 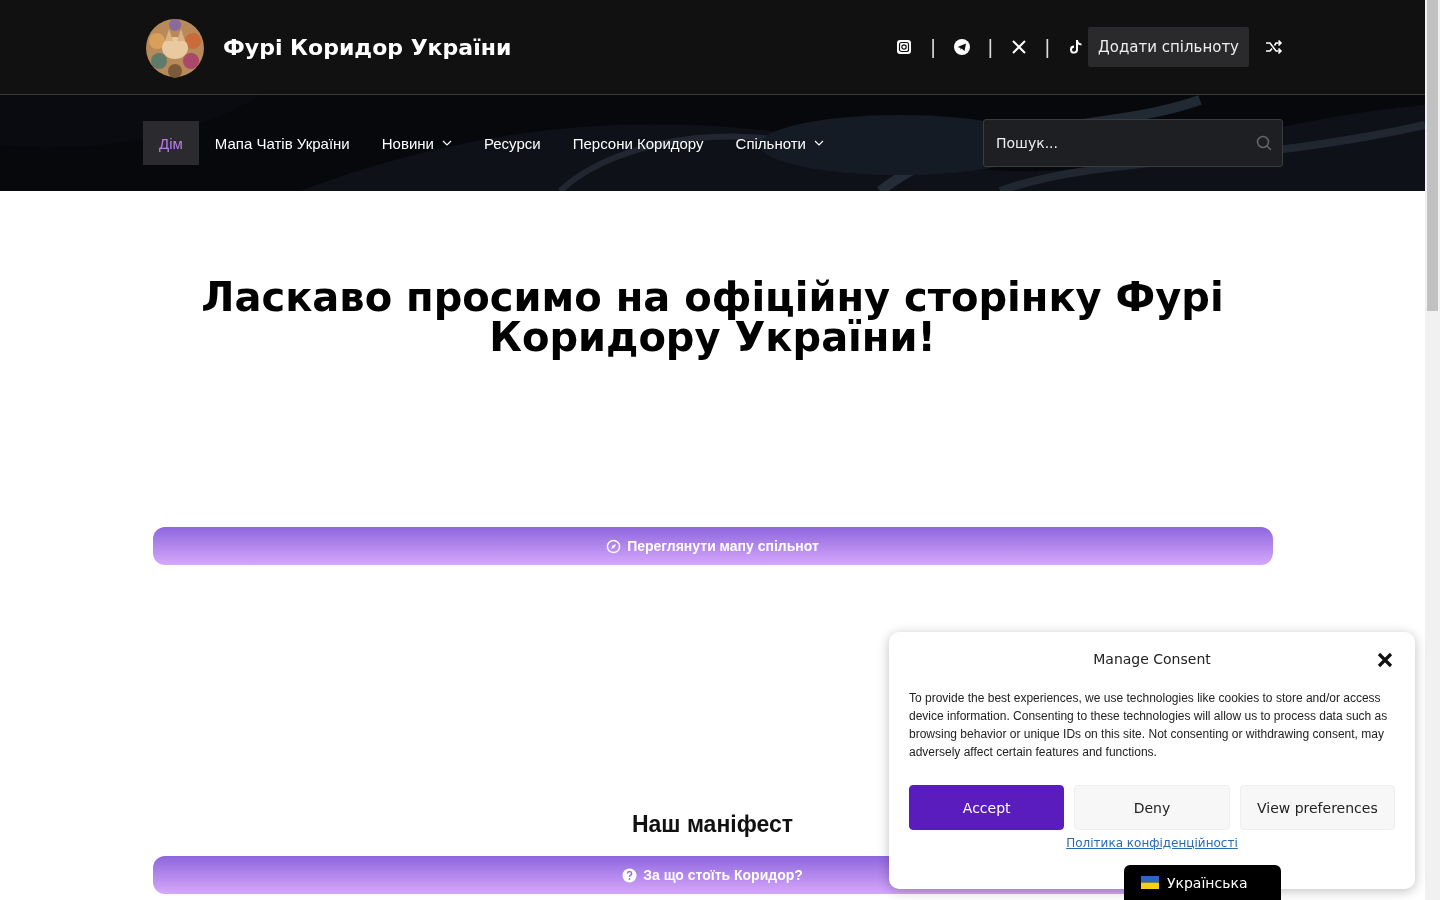 I want to click on consent-button: Deny, so click(x=1152, y=807).